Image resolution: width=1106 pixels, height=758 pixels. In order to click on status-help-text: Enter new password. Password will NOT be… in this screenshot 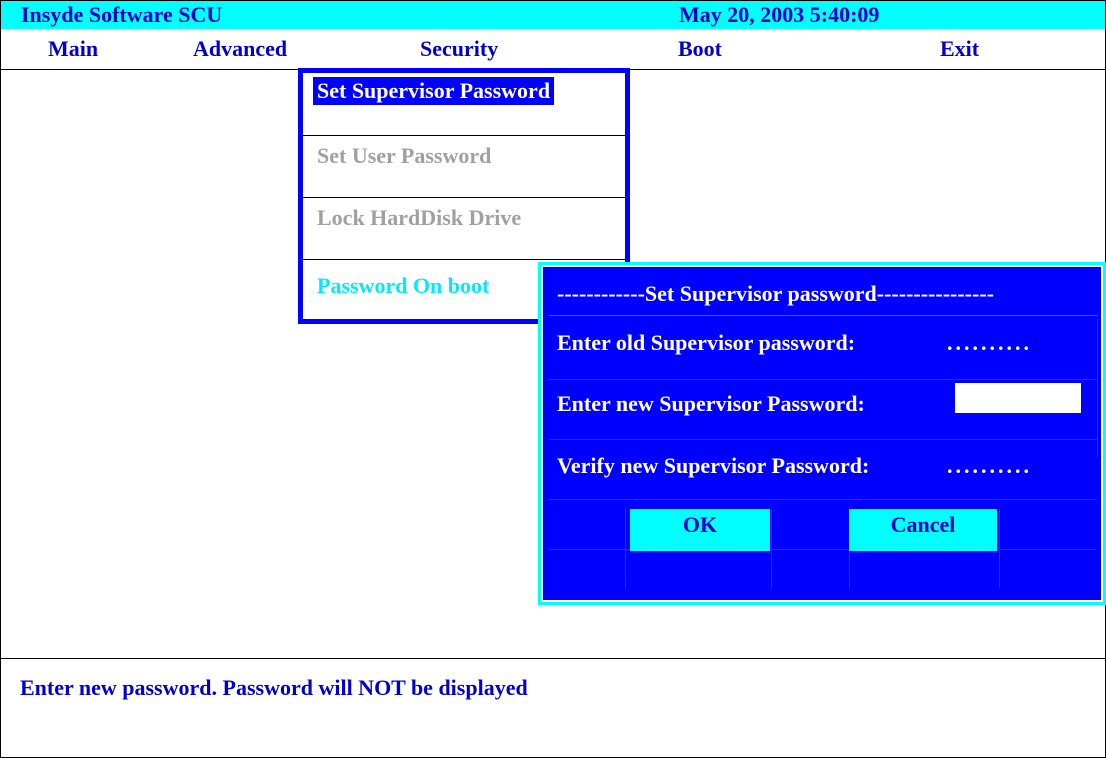, I will do `click(274, 687)`.